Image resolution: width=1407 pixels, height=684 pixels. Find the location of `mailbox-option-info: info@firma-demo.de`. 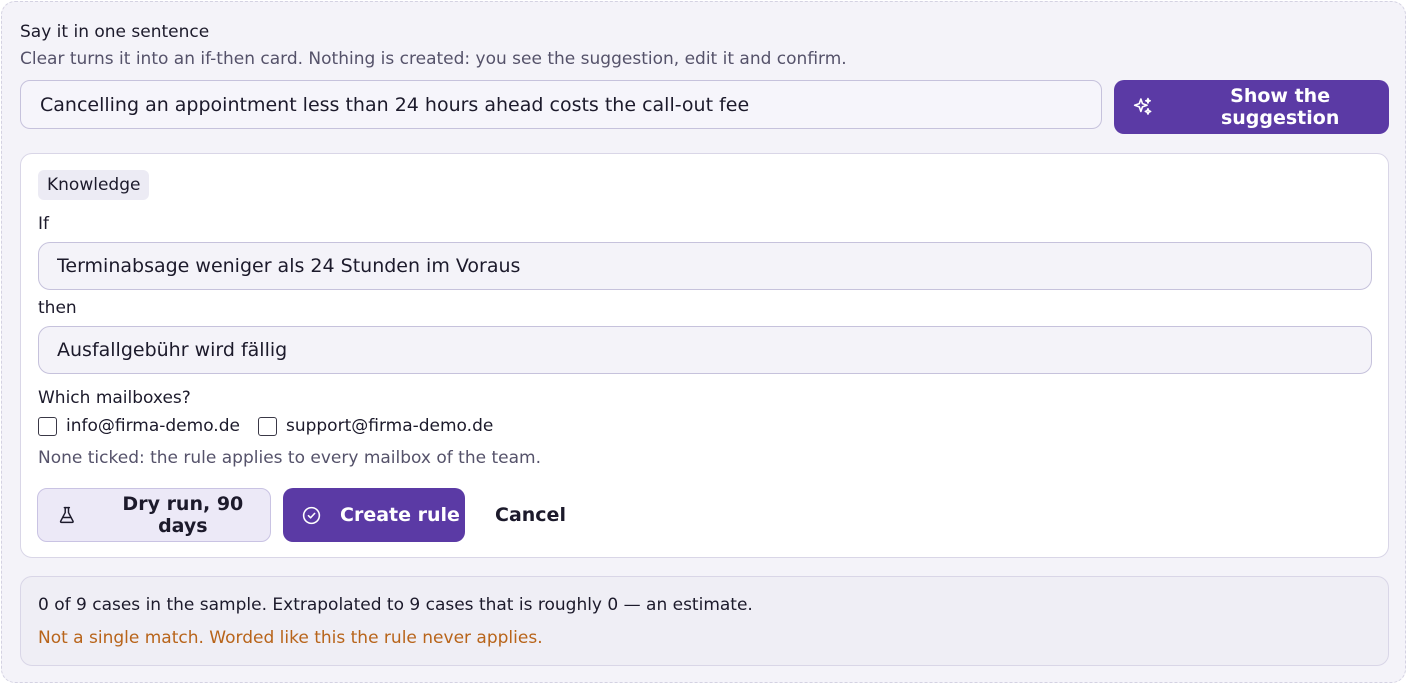

mailbox-option-info: info@firma-demo.de is located at coordinates (139, 426).